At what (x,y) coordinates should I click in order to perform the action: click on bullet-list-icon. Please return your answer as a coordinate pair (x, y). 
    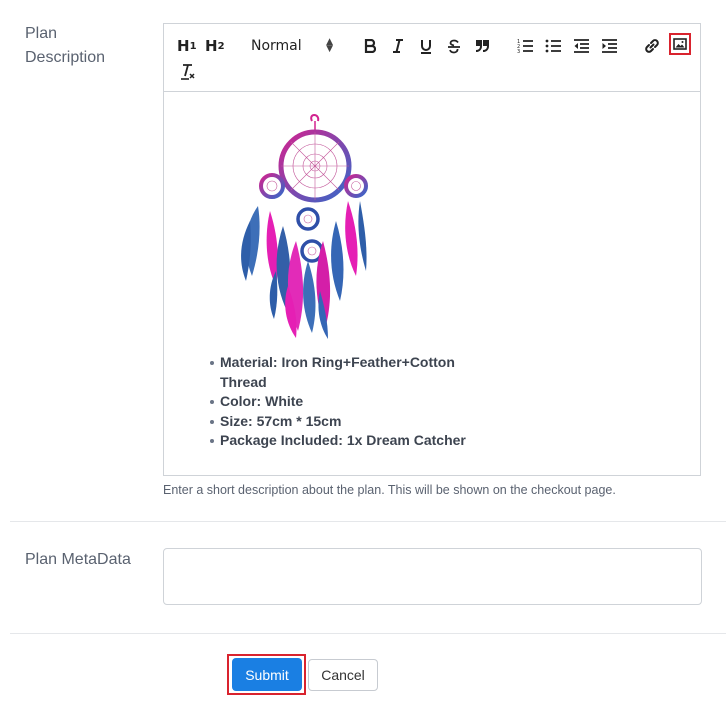
    Looking at the image, I should click on (553, 46).